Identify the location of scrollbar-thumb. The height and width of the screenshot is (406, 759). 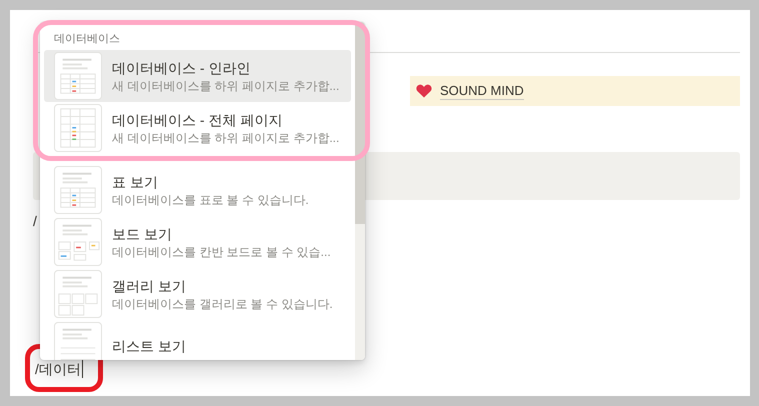
(360, 123).